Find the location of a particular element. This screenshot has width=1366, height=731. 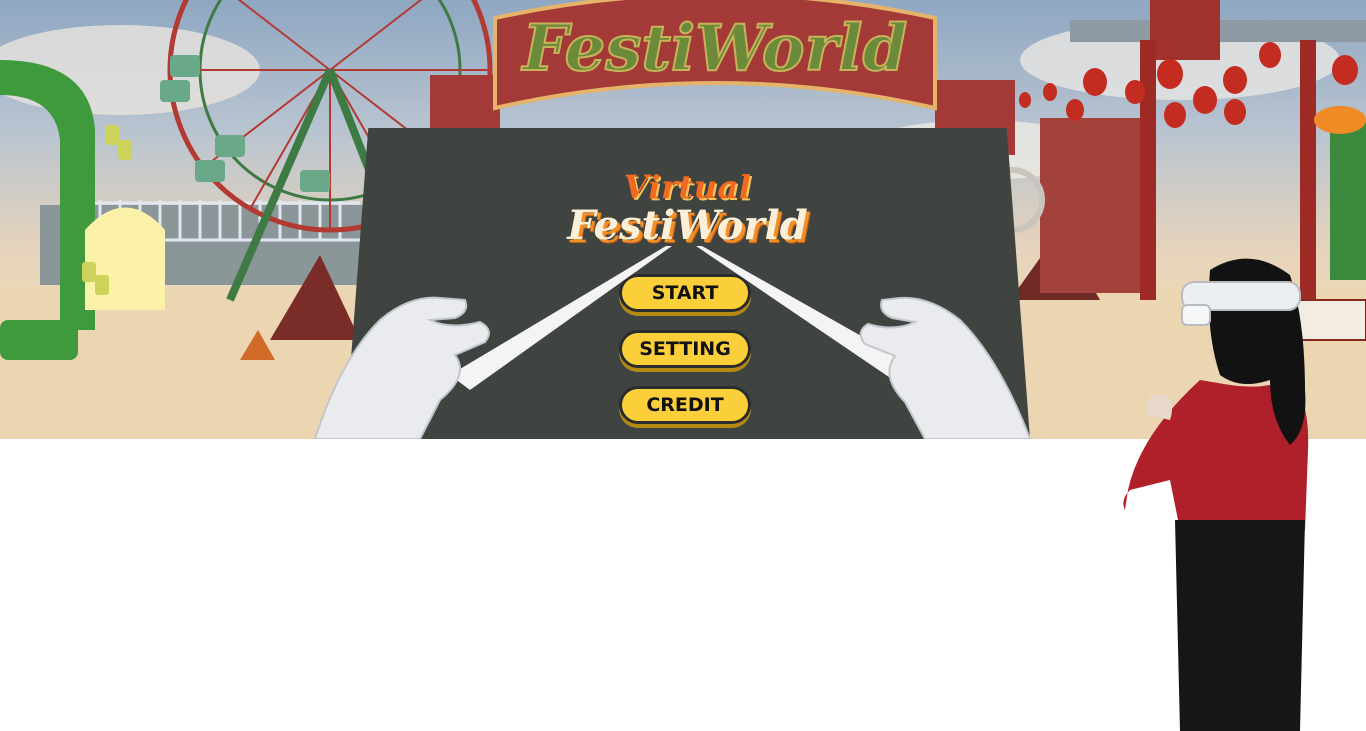

headset-visor is located at coordinates (1196, 315).